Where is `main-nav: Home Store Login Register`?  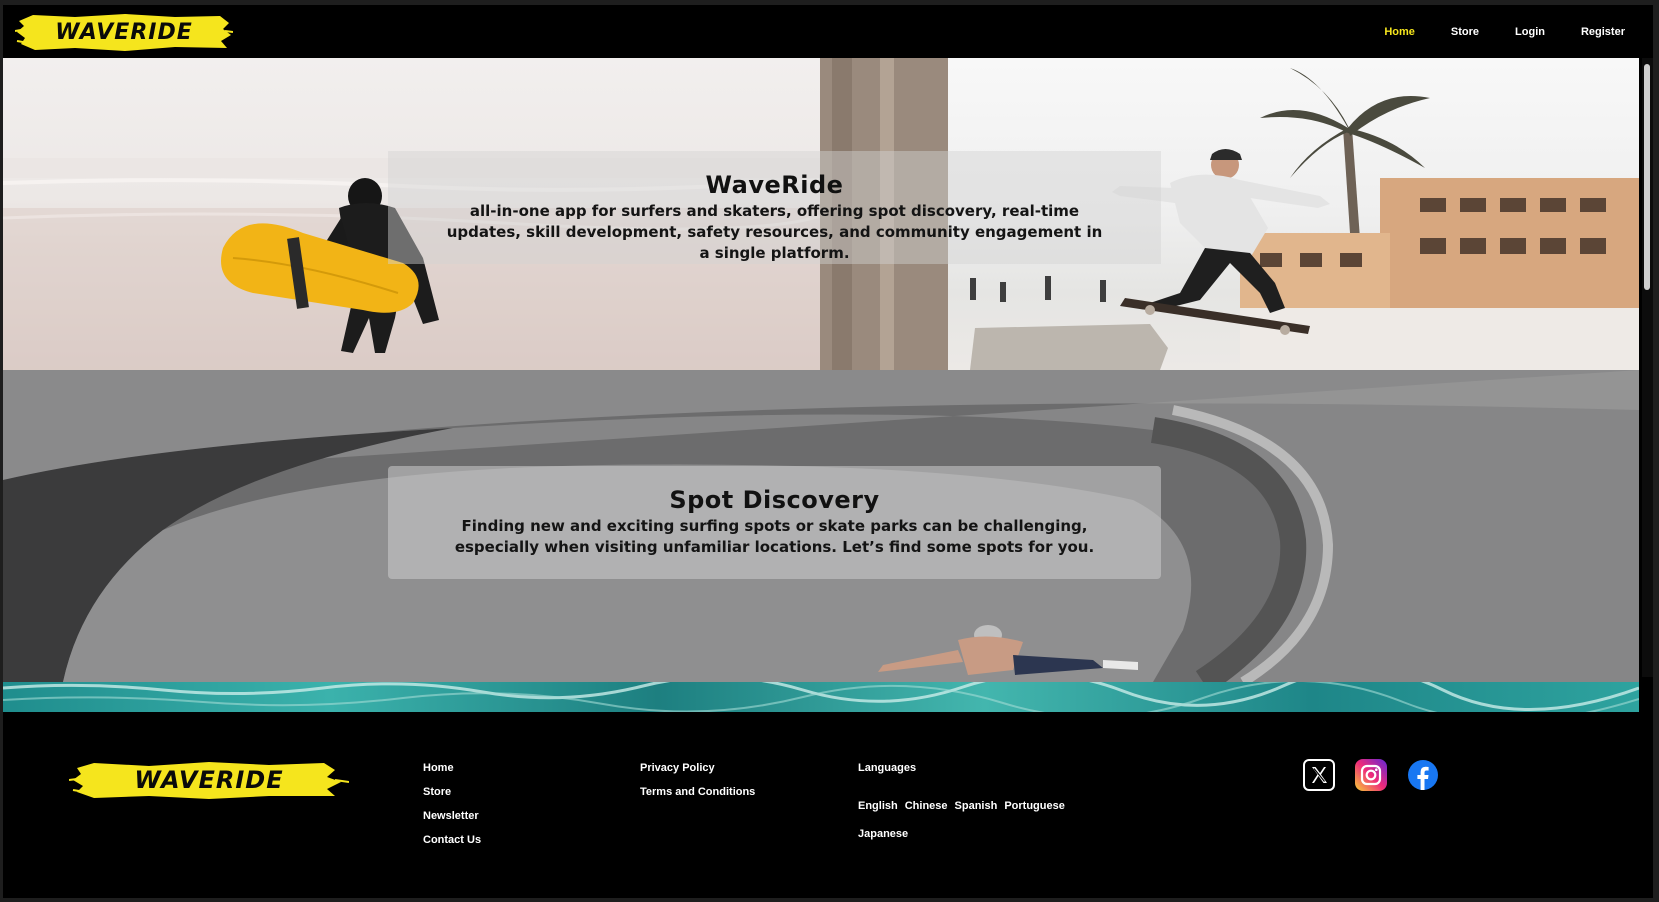
main-nav: Home Store Login Register is located at coordinates (1518, 31).